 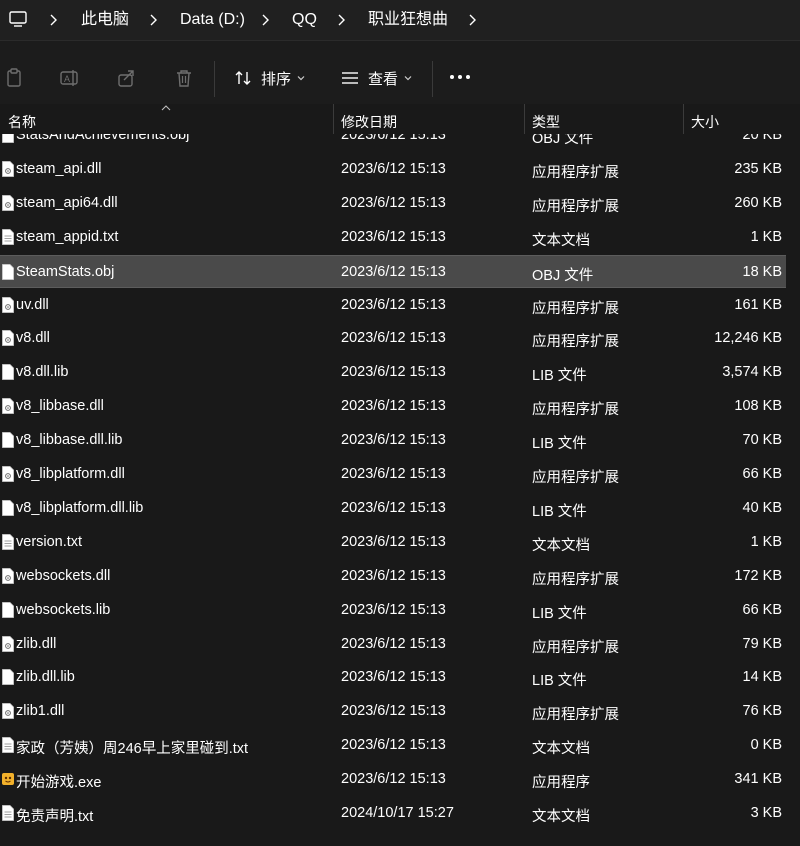 What do you see at coordinates (766, 745) in the screenshot?
I see `file-size: 0 KB` at bounding box center [766, 745].